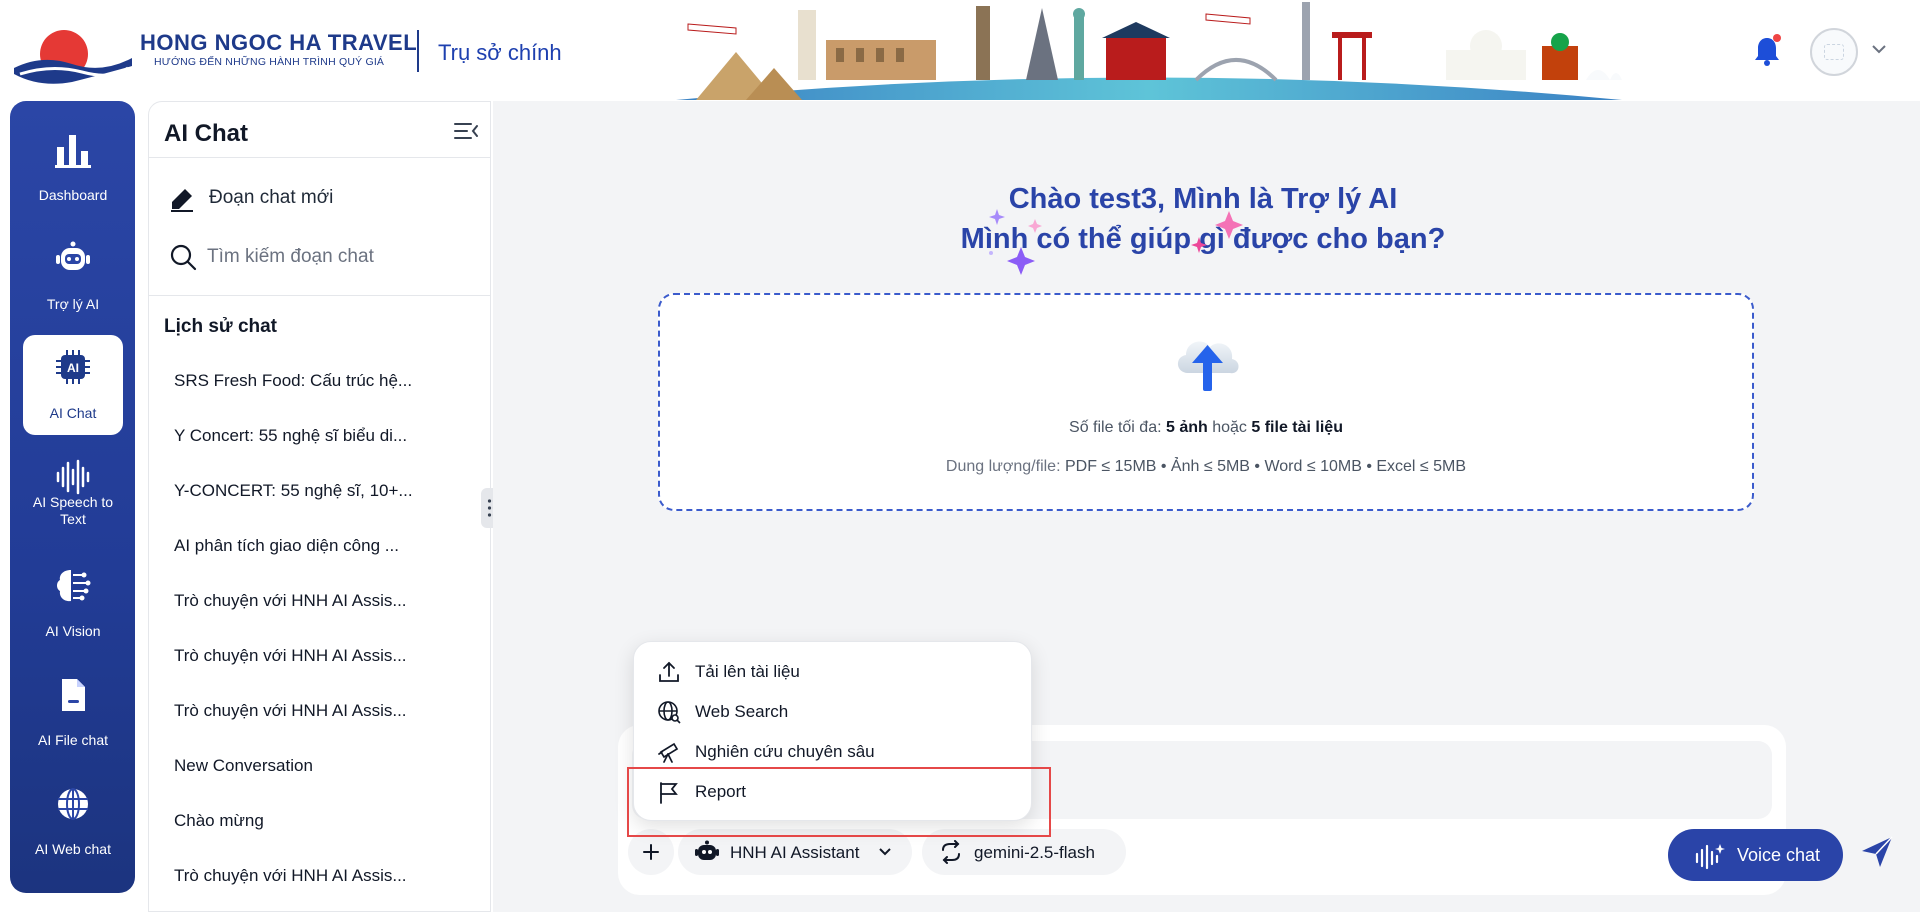  I want to click on nav-label: AI Web chat, so click(72, 849).